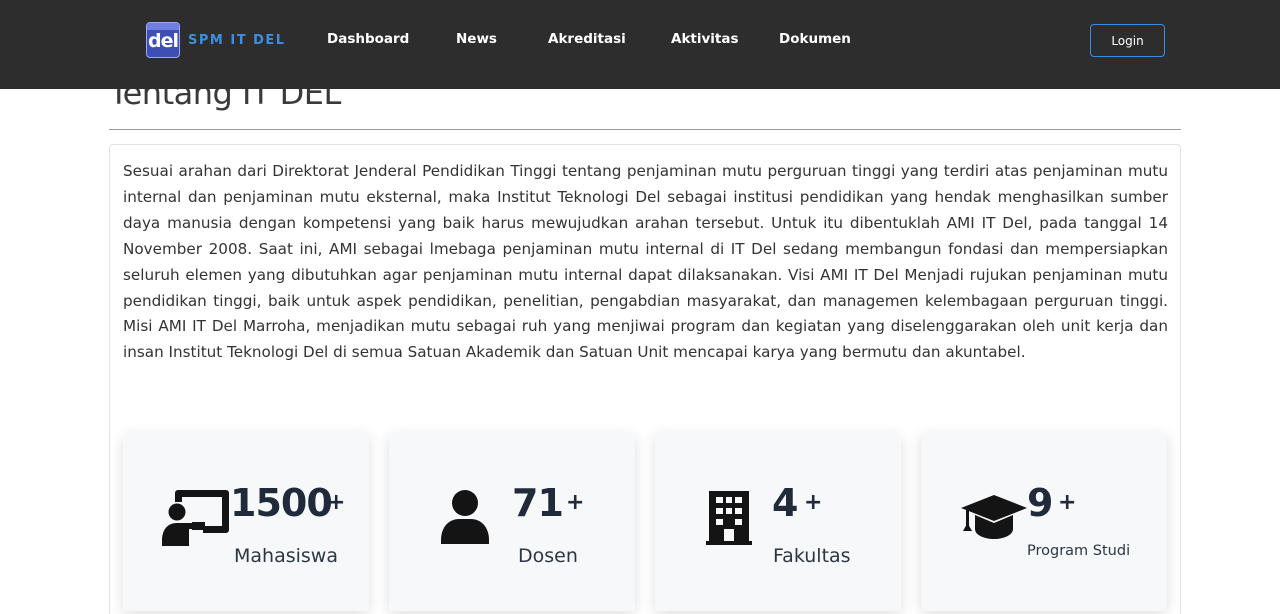  I want to click on stat-value-dosen: 71, so click(538, 503).